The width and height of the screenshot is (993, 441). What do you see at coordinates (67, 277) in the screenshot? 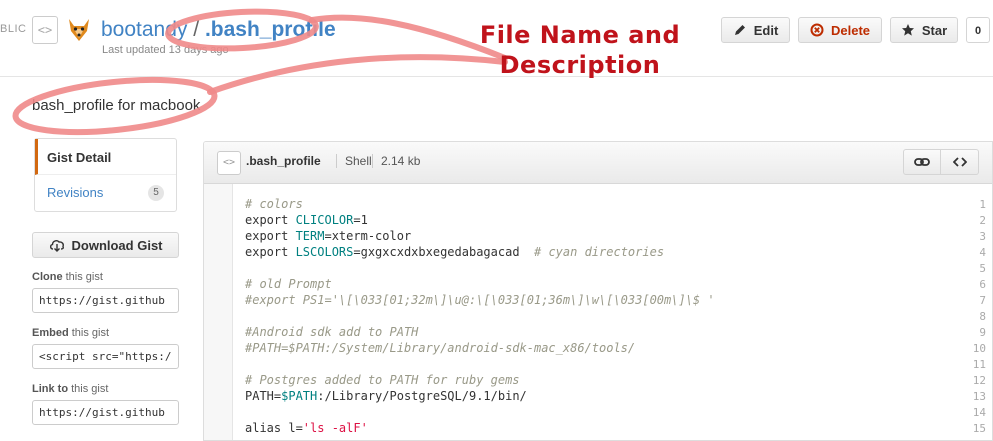
I see `clone-label: Clone this gist` at bounding box center [67, 277].